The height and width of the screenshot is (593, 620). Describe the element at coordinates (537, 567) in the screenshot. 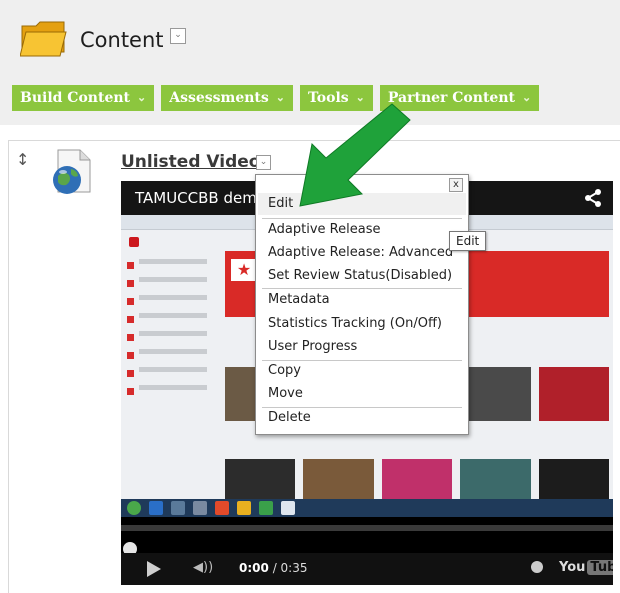

I see `watch-later-icon` at that location.